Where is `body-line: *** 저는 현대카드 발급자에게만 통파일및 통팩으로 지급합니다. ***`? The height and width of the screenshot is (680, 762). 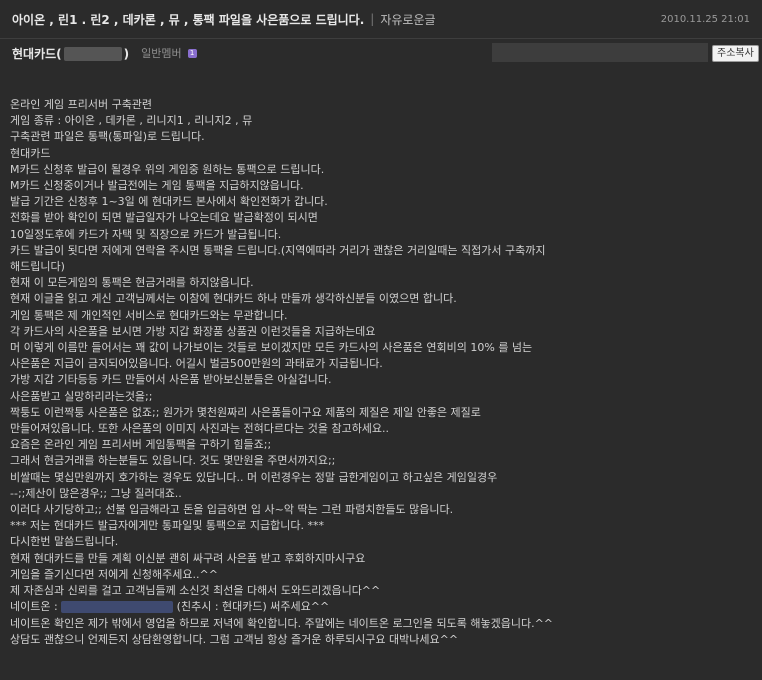 body-line: *** 저는 현대카드 발급자에게만 통파일및 통팩으로 지급합니다. *** is located at coordinates (167, 526).